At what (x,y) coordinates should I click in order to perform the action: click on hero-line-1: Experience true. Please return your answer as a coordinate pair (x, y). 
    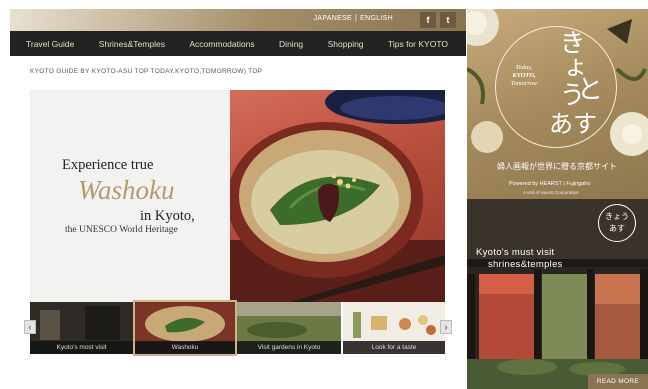
    Looking at the image, I should click on (108, 165).